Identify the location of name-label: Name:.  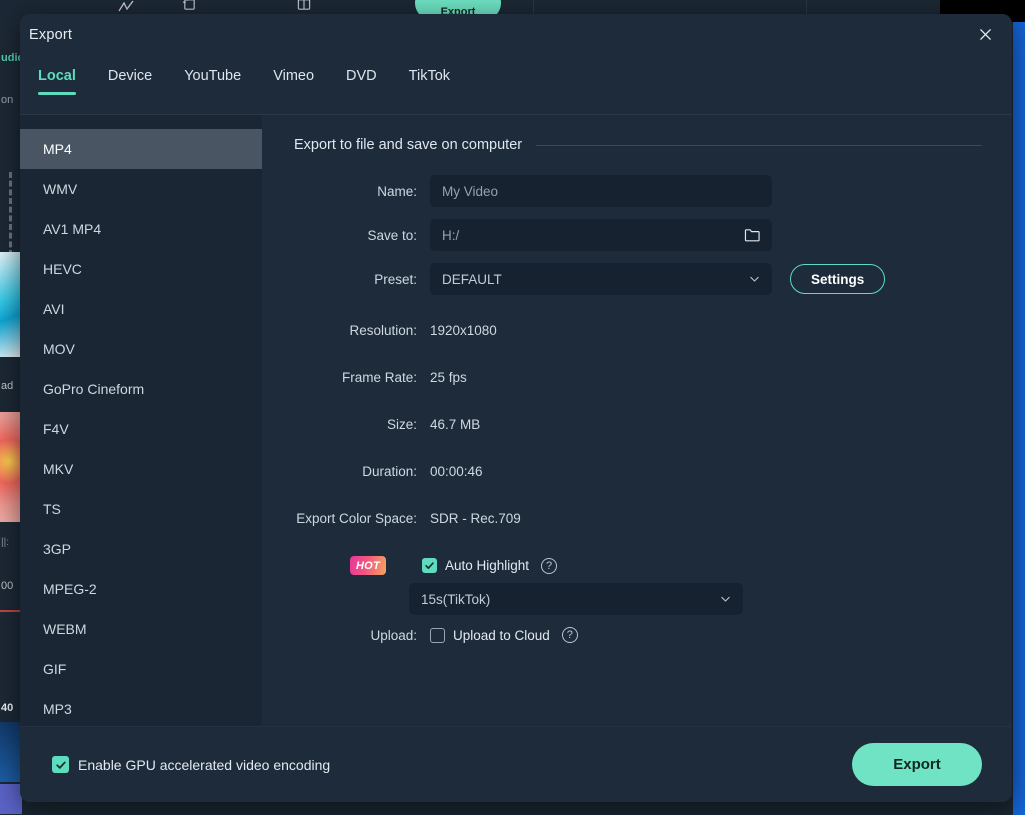
(397, 191).